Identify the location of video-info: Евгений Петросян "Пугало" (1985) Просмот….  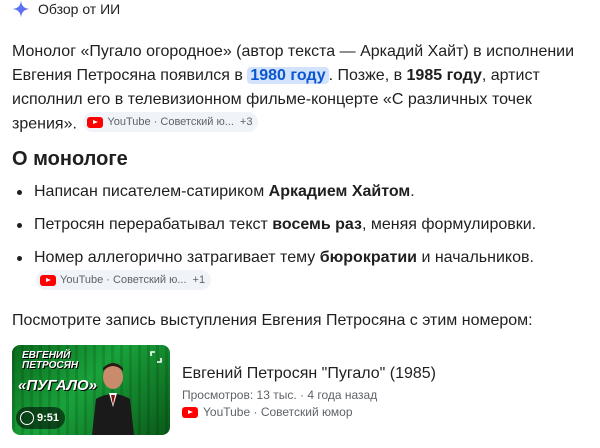
(309, 390).